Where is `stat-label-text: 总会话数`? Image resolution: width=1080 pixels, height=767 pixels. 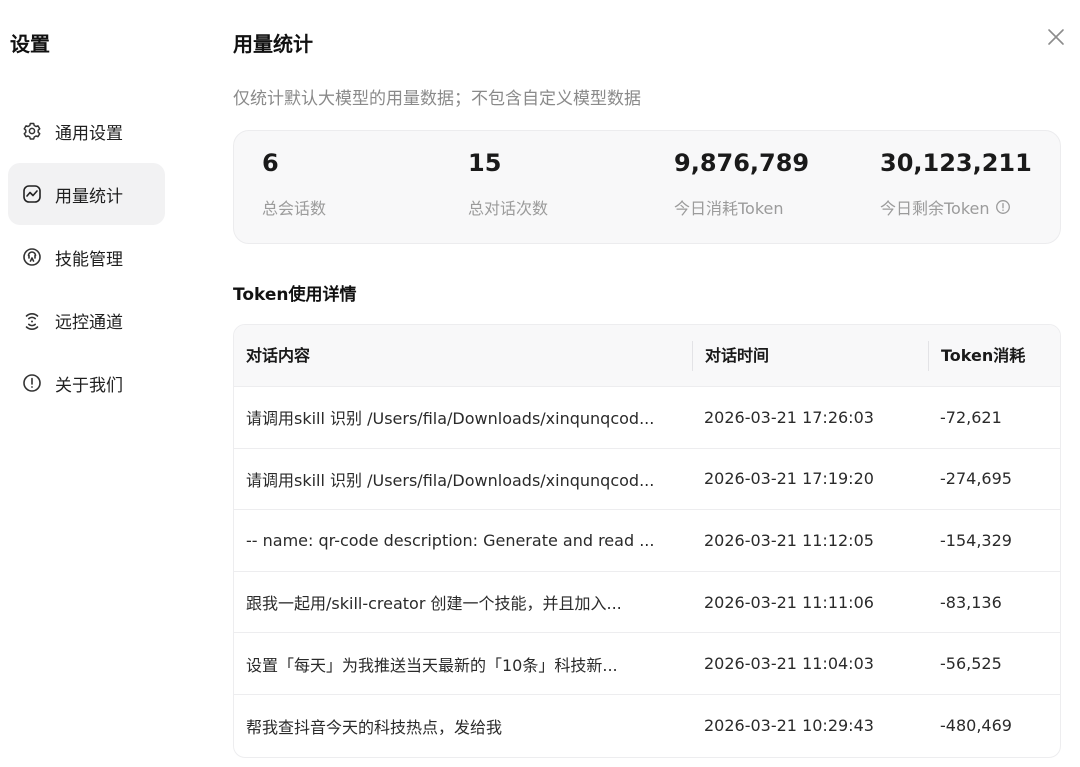 stat-label-text: 总会话数 is located at coordinates (294, 208).